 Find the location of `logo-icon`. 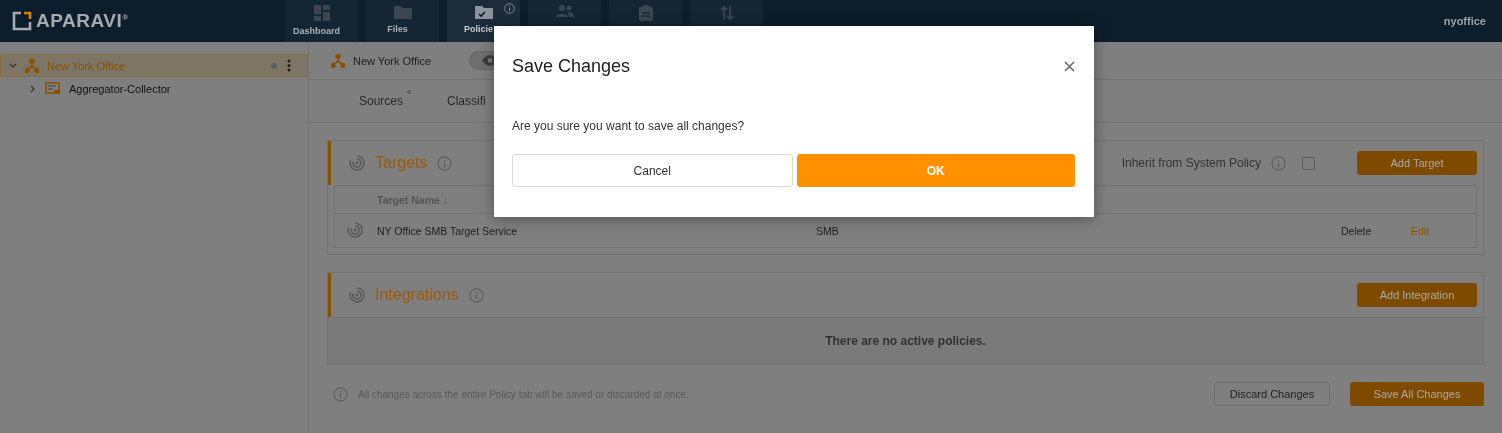

logo-icon is located at coordinates (22, 21).